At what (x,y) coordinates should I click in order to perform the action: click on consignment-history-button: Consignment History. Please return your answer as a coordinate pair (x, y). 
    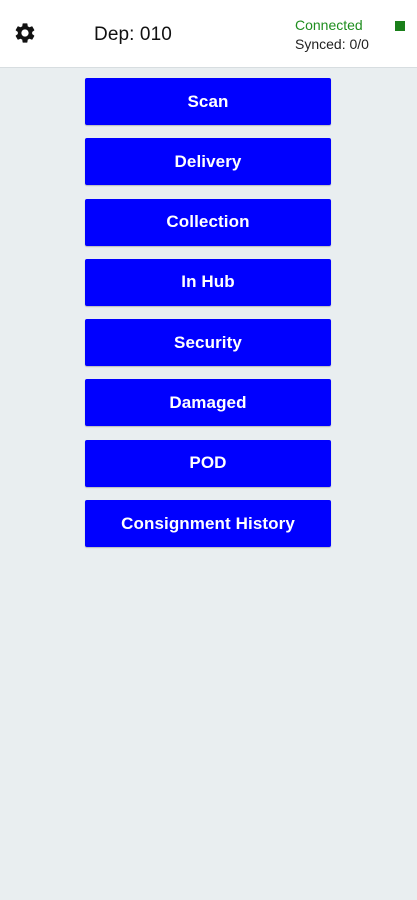
    Looking at the image, I should click on (208, 524).